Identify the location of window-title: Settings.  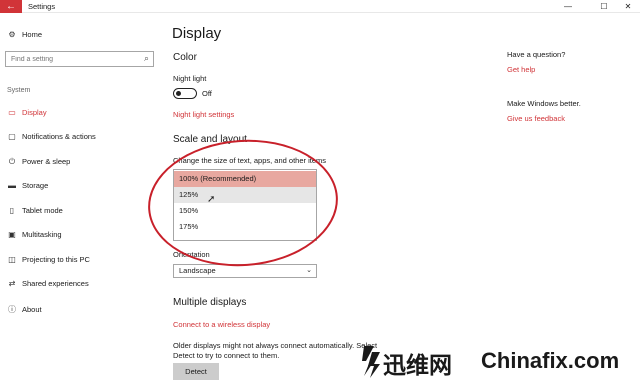
(42, 6).